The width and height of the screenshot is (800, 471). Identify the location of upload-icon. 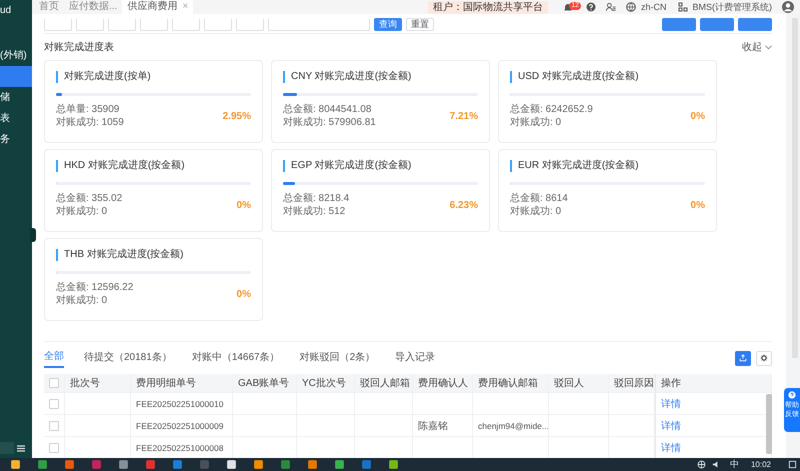
(743, 358).